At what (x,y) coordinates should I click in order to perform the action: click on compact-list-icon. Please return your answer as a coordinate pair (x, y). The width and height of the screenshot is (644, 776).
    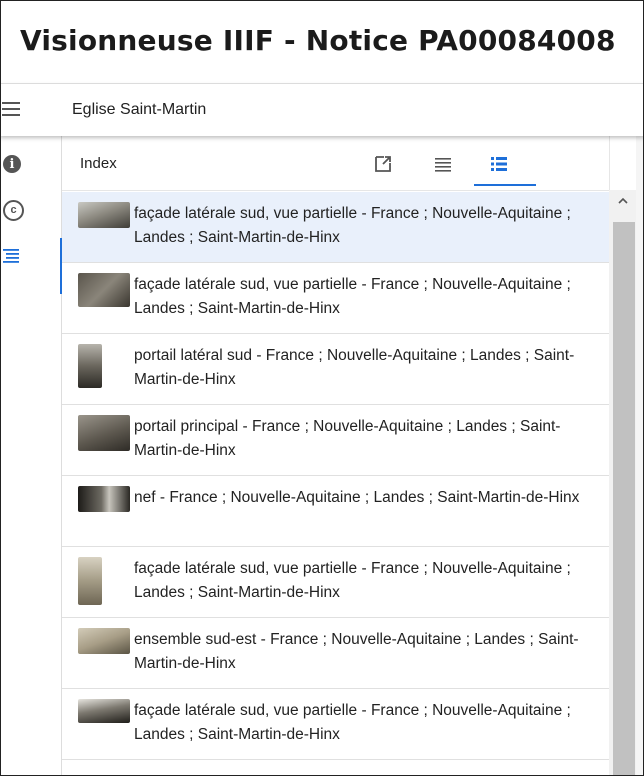
    Looking at the image, I should click on (443, 165).